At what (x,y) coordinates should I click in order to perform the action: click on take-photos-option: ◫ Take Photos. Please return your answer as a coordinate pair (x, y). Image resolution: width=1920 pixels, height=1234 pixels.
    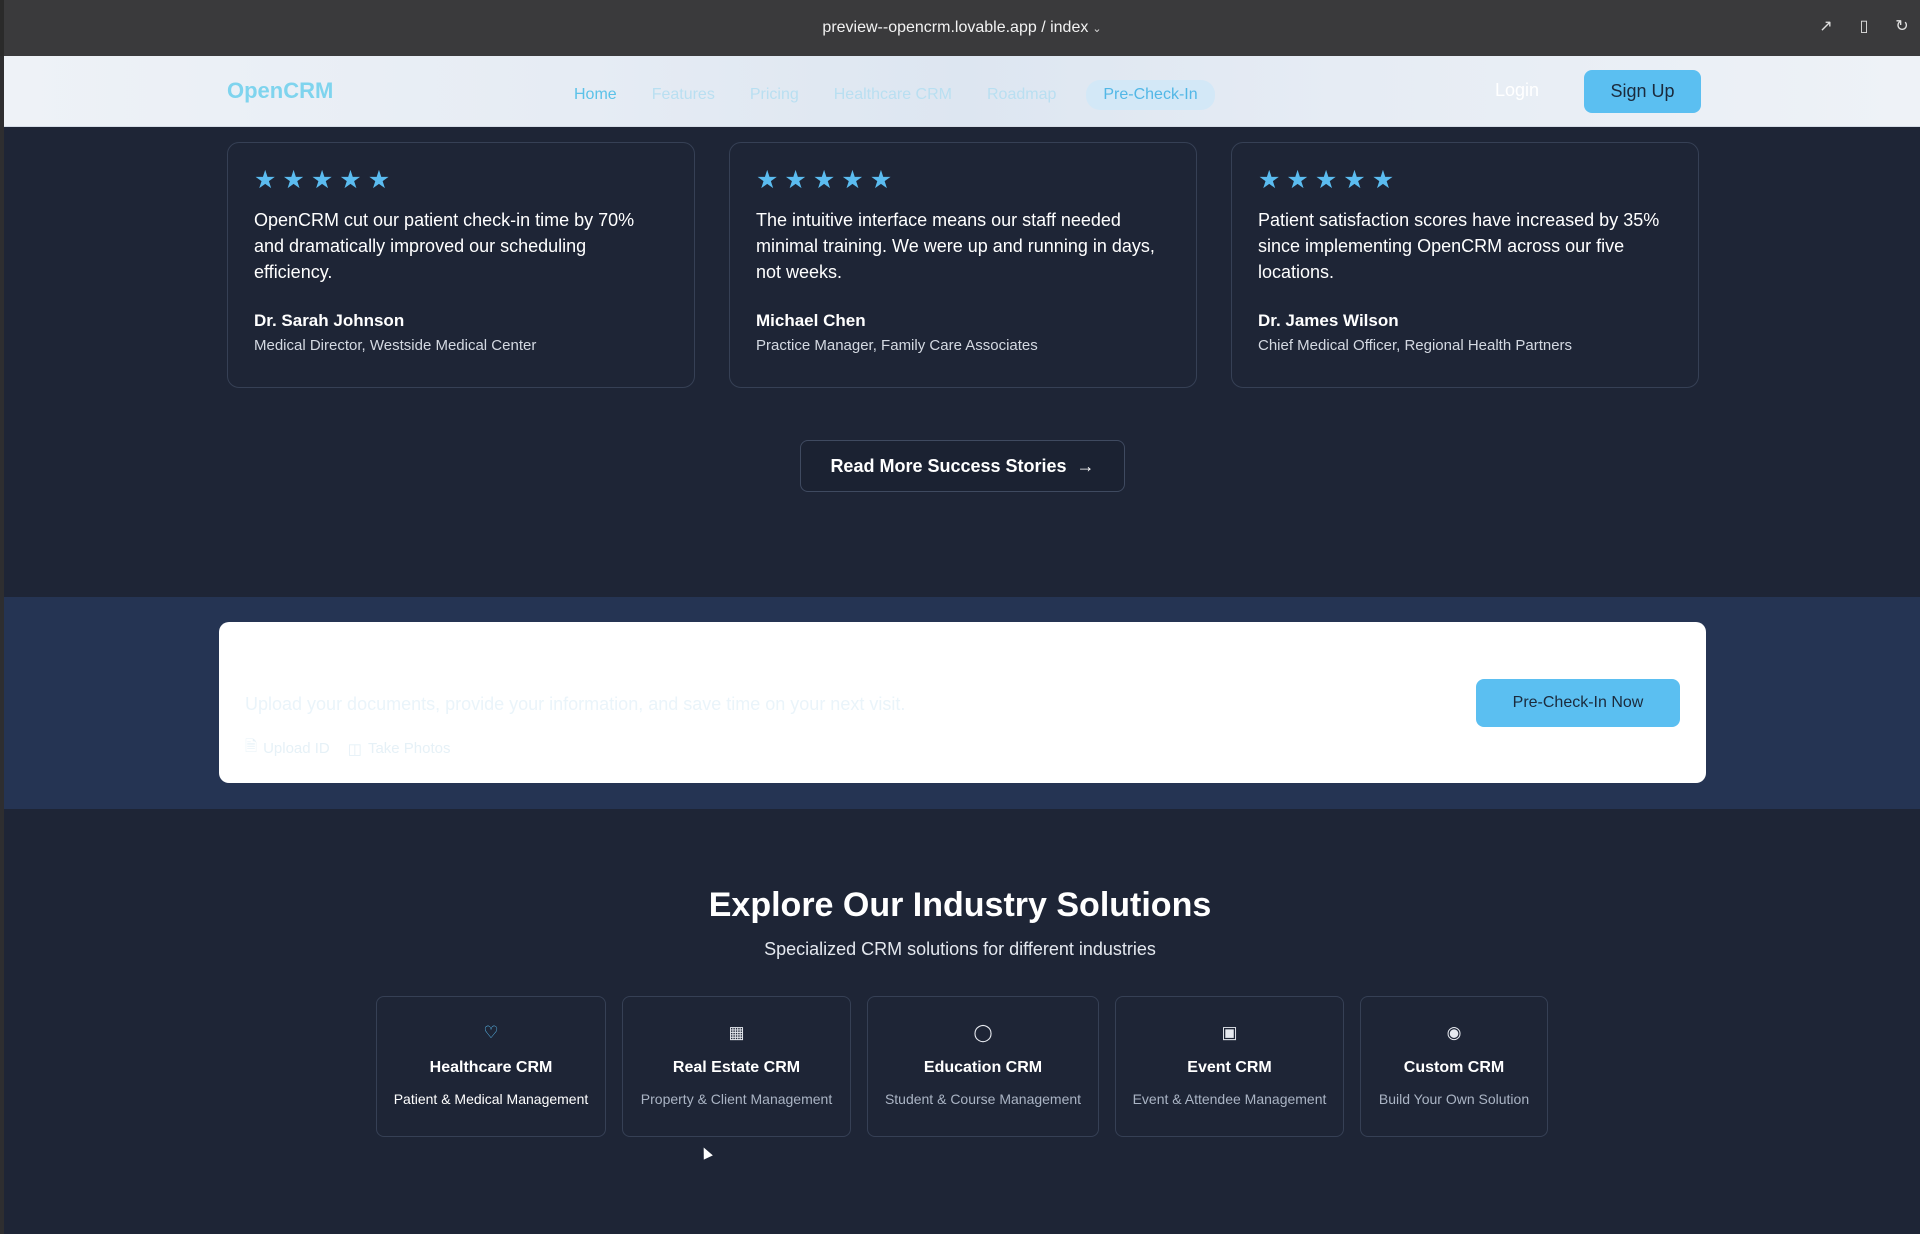
    Looking at the image, I should click on (399, 748).